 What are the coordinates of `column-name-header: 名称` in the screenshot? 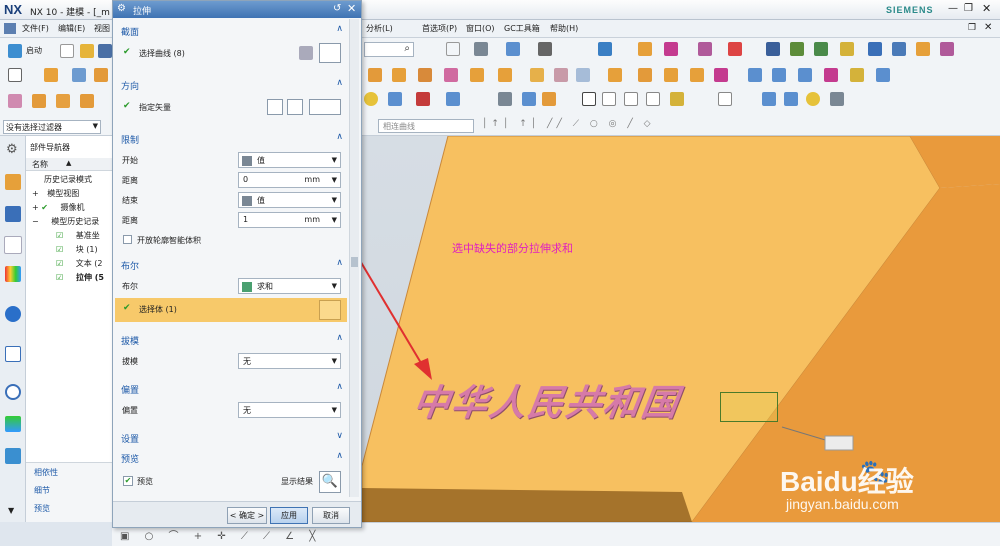 It's located at (40, 164).